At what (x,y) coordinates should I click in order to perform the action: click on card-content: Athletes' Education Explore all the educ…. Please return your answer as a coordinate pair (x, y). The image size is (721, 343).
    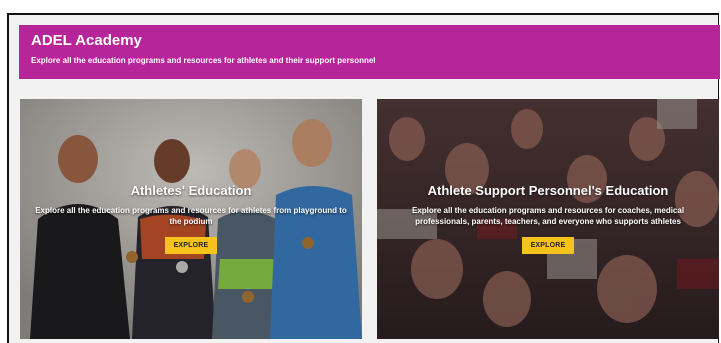
    Looking at the image, I should click on (191, 218).